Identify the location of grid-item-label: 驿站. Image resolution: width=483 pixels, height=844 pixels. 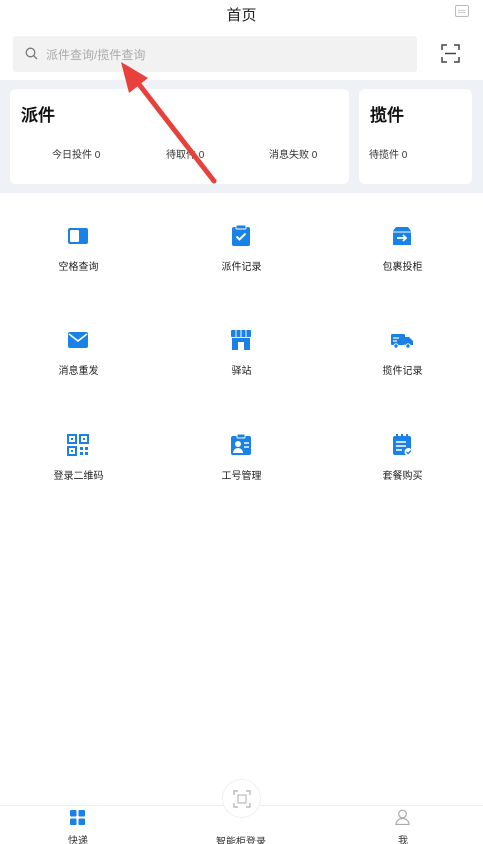
(241, 371).